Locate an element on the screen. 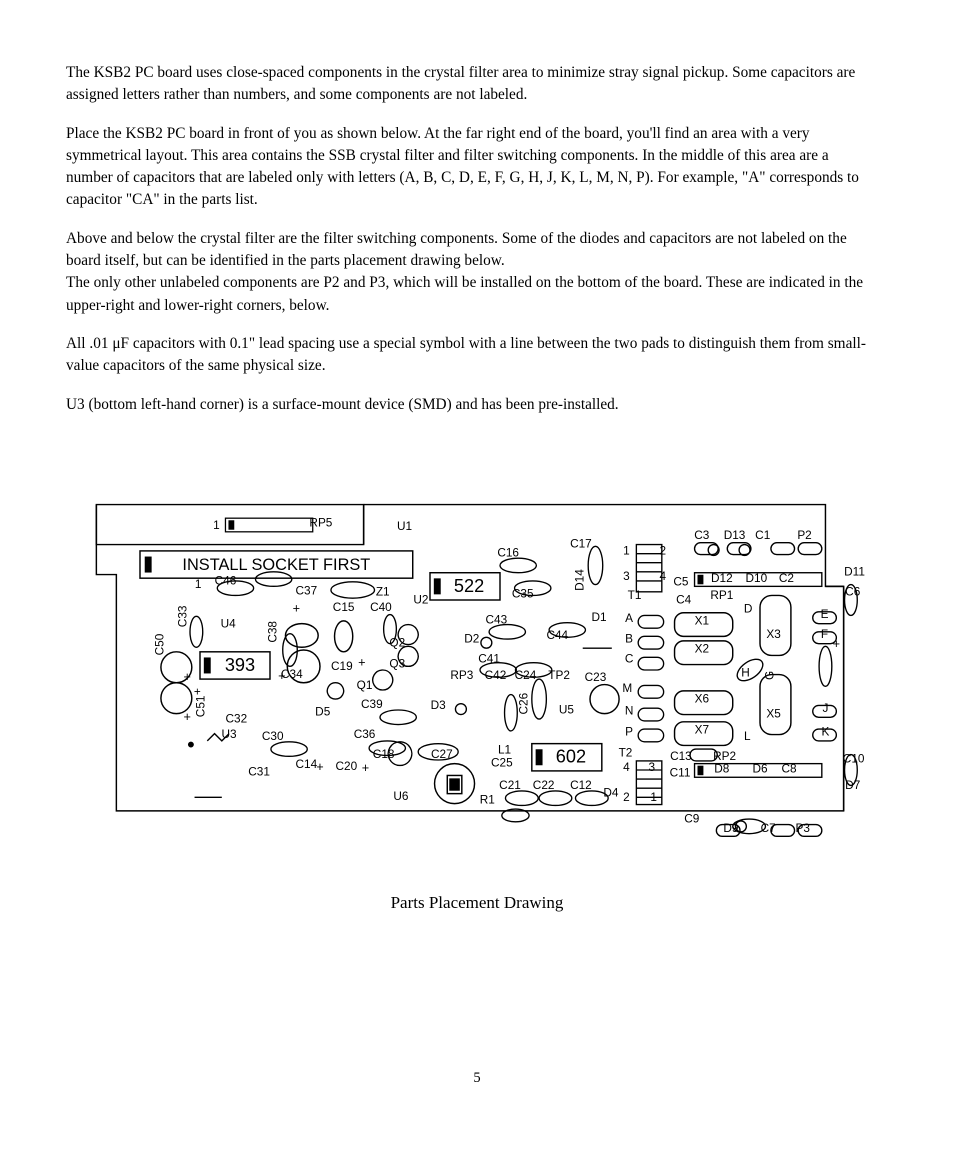 This screenshot has width=954, height=1159. ref-des-c18: C18 is located at coordinates (384, 754).